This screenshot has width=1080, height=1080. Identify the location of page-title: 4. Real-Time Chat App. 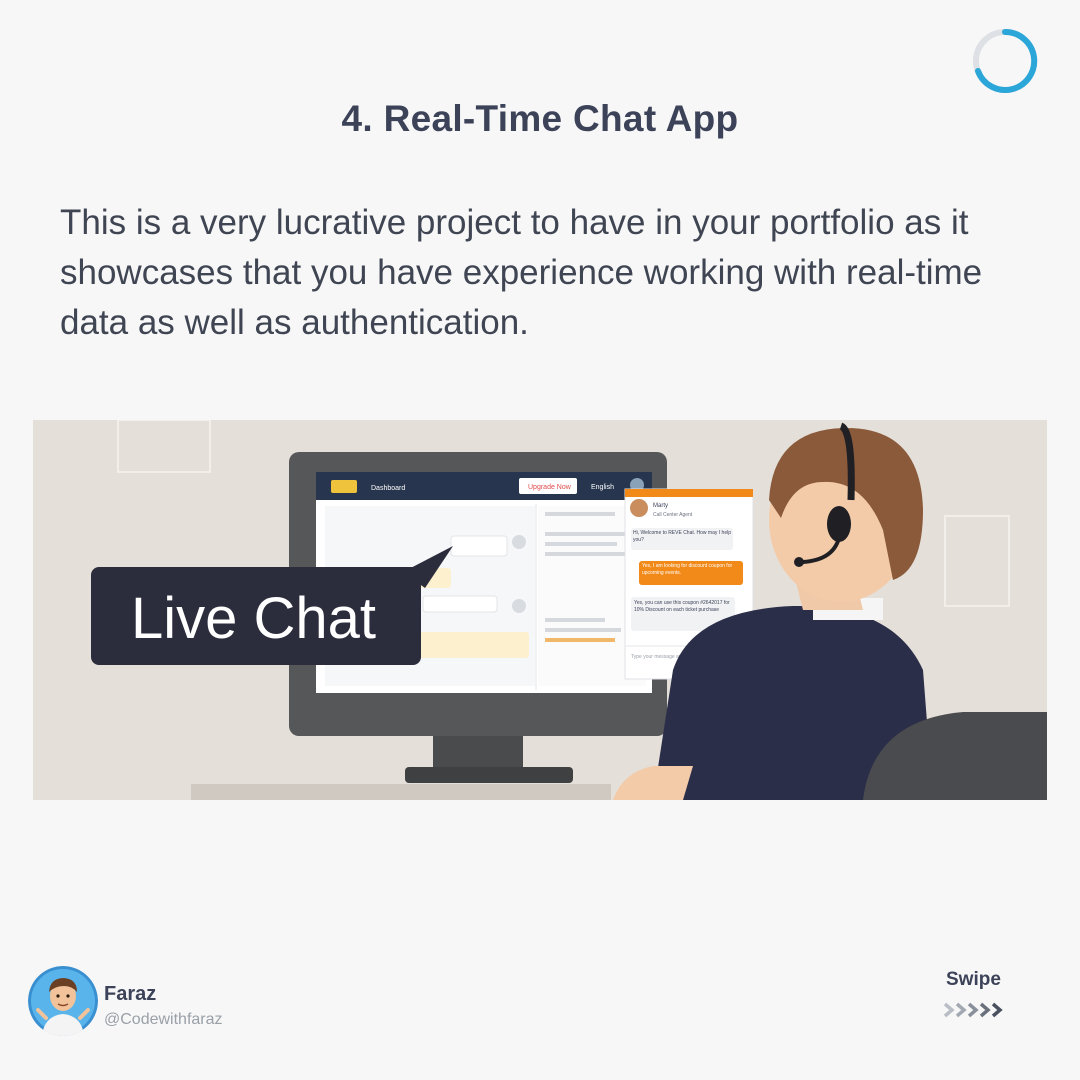
(540, 118).